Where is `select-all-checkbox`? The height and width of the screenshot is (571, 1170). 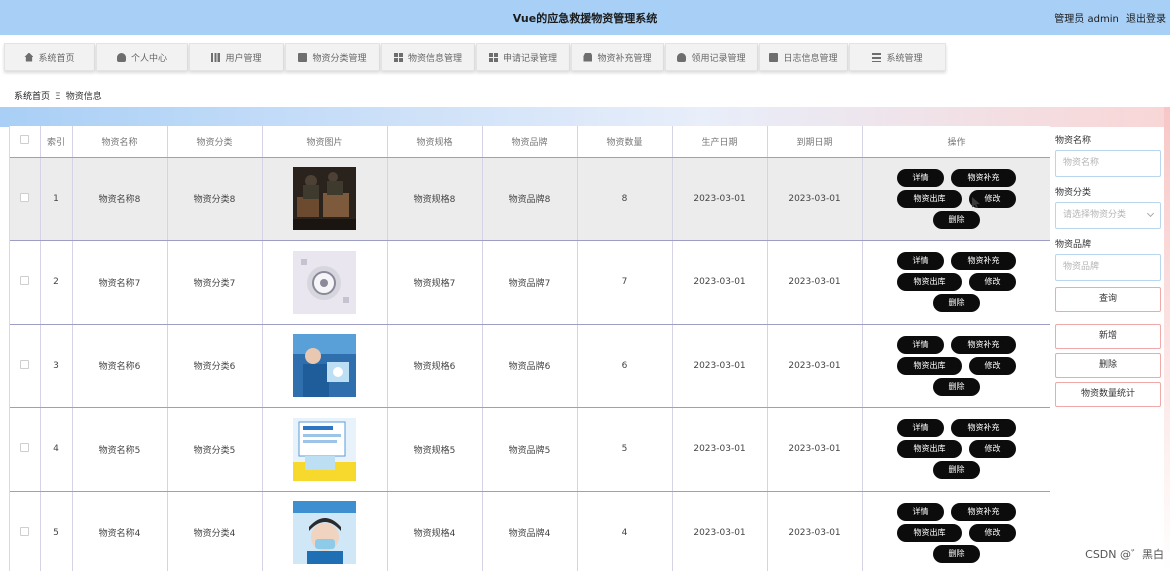 select-all-checkbox is located at coordinates (25, 140).